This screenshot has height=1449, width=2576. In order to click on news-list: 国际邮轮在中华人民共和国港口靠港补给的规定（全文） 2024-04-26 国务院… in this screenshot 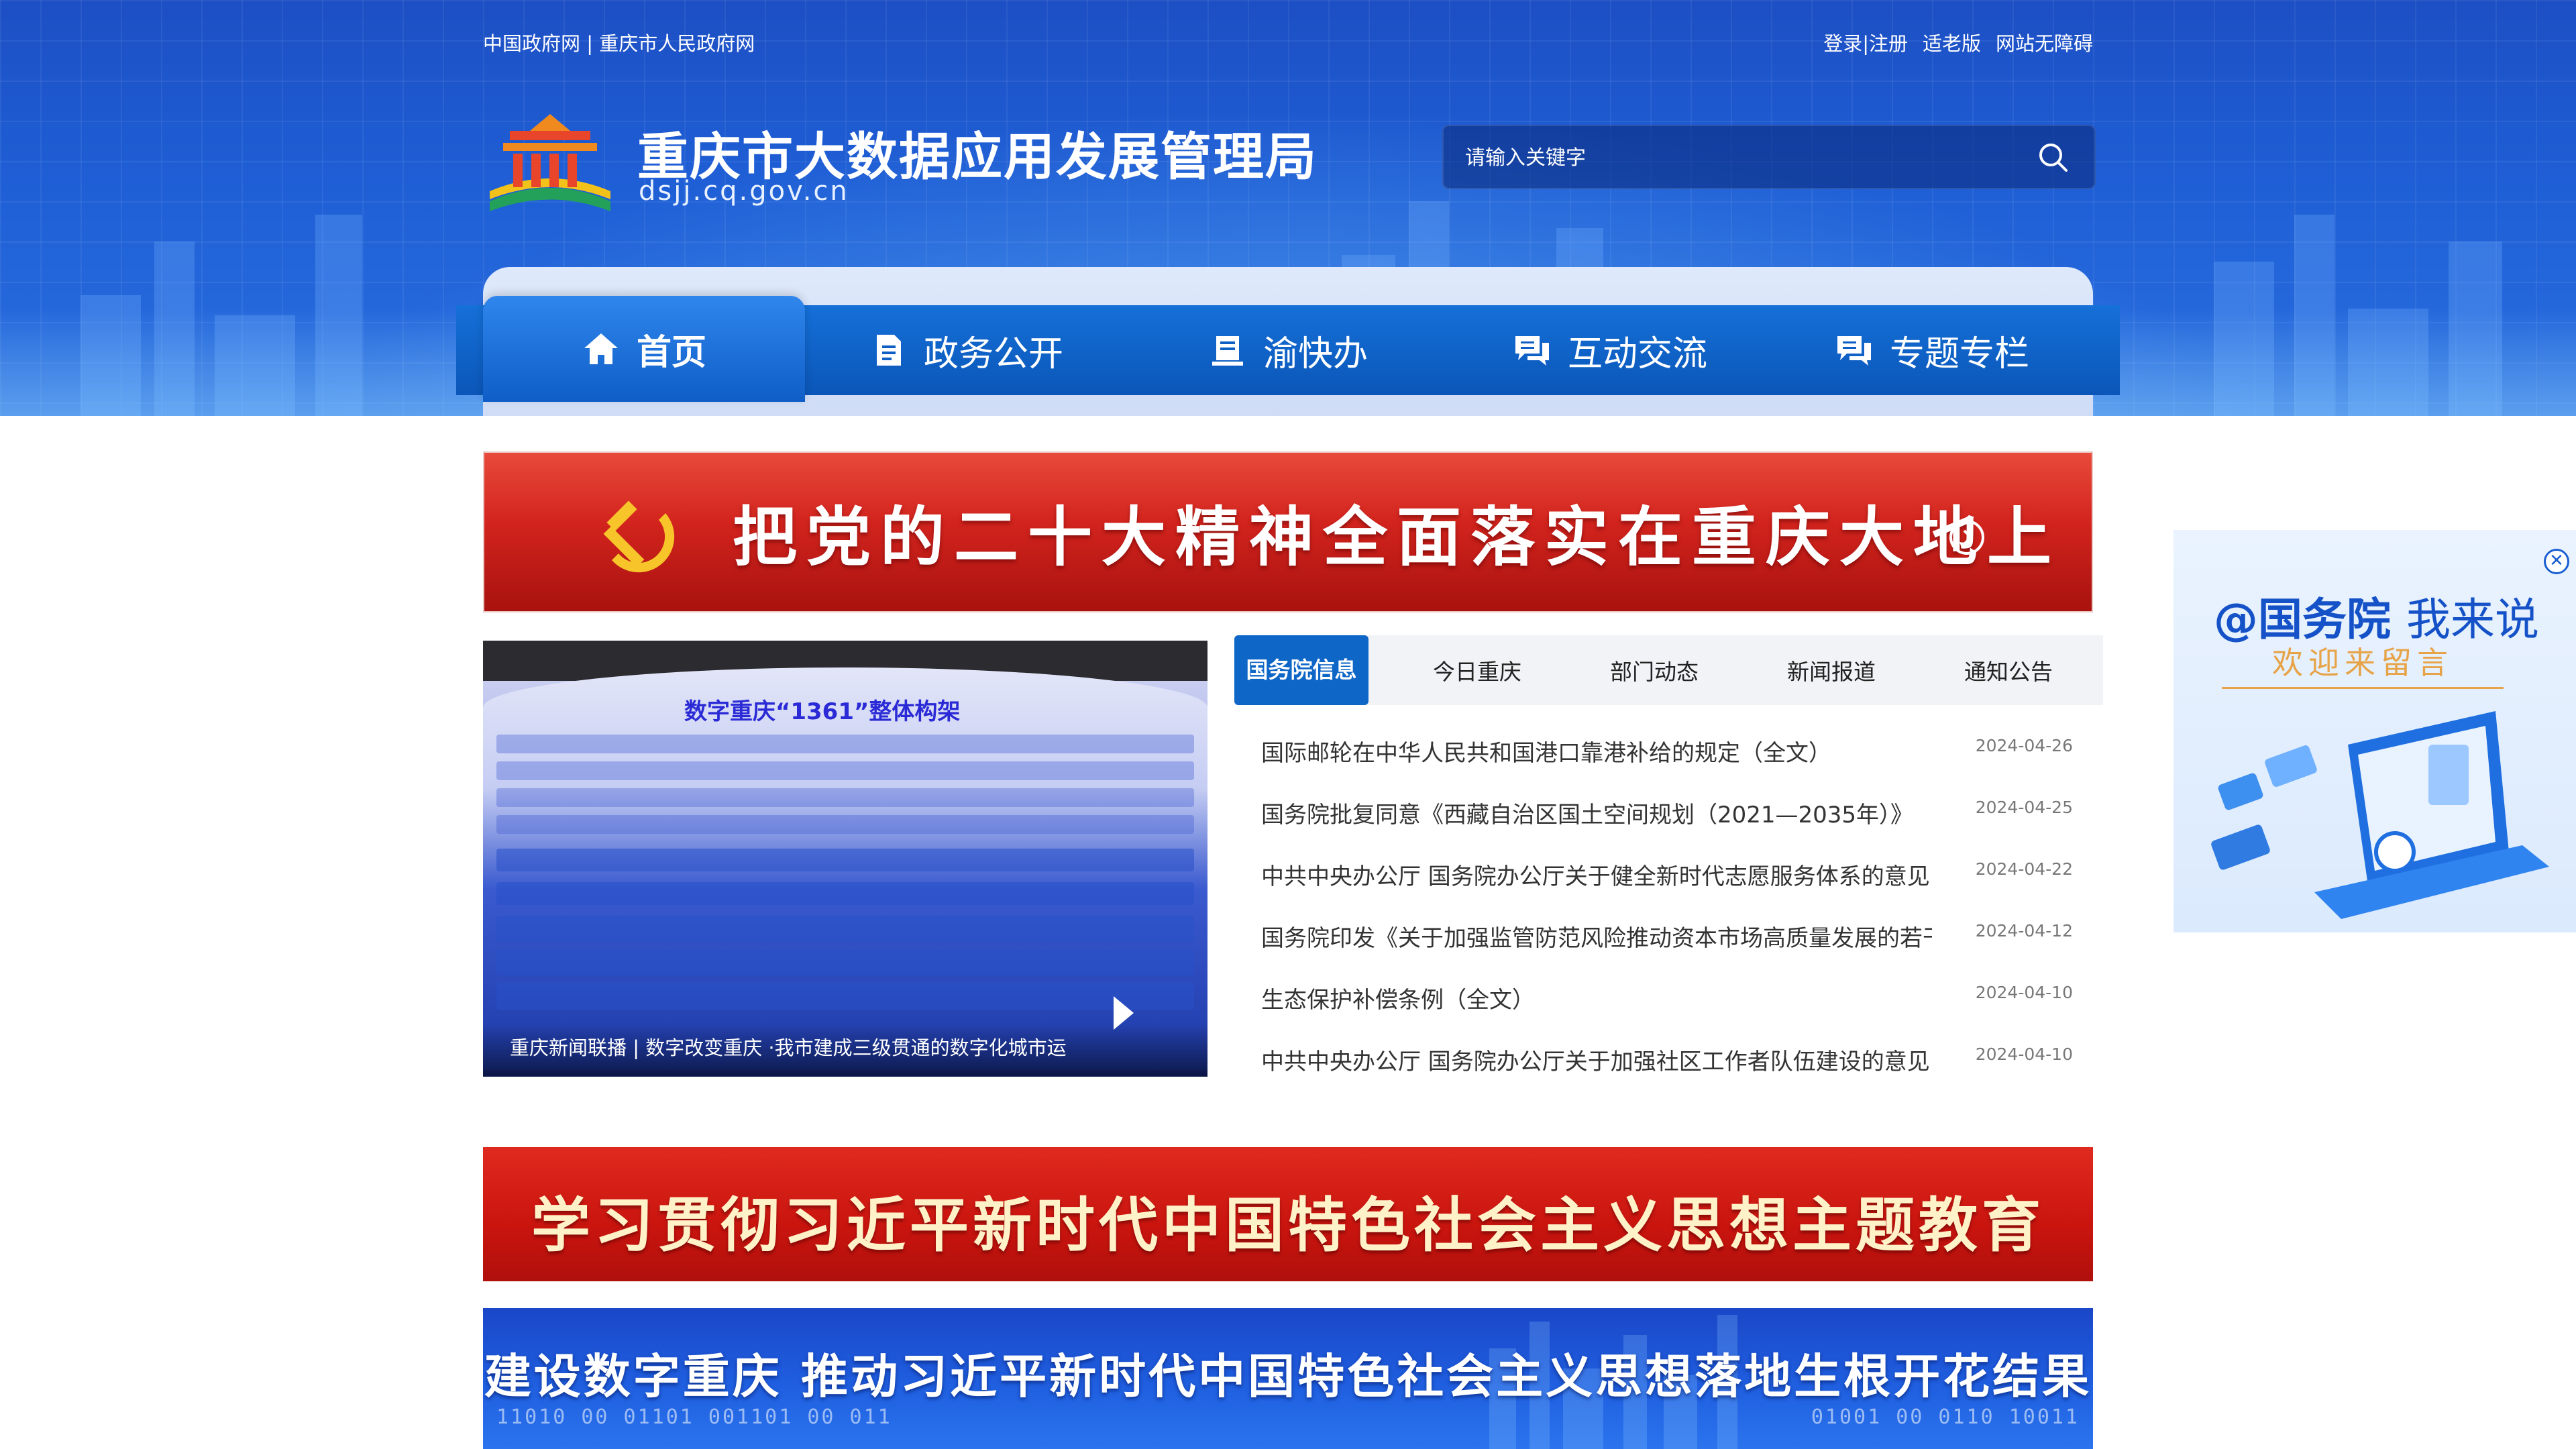, I will do `click(1667, 913)`.